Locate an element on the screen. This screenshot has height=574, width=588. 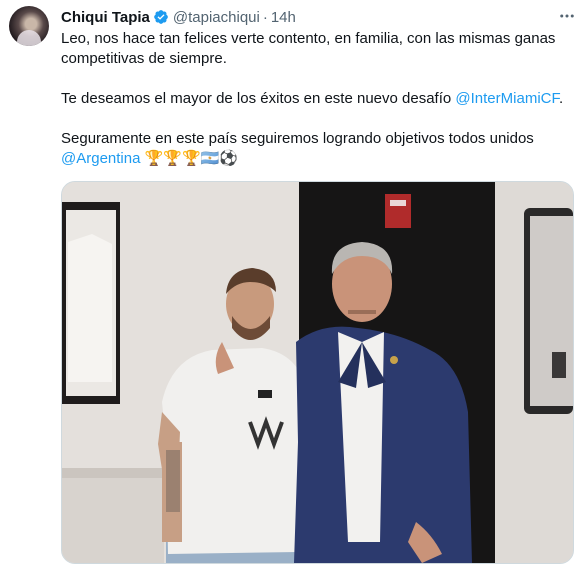
more-options-icon is located at coordinates (567, 16).